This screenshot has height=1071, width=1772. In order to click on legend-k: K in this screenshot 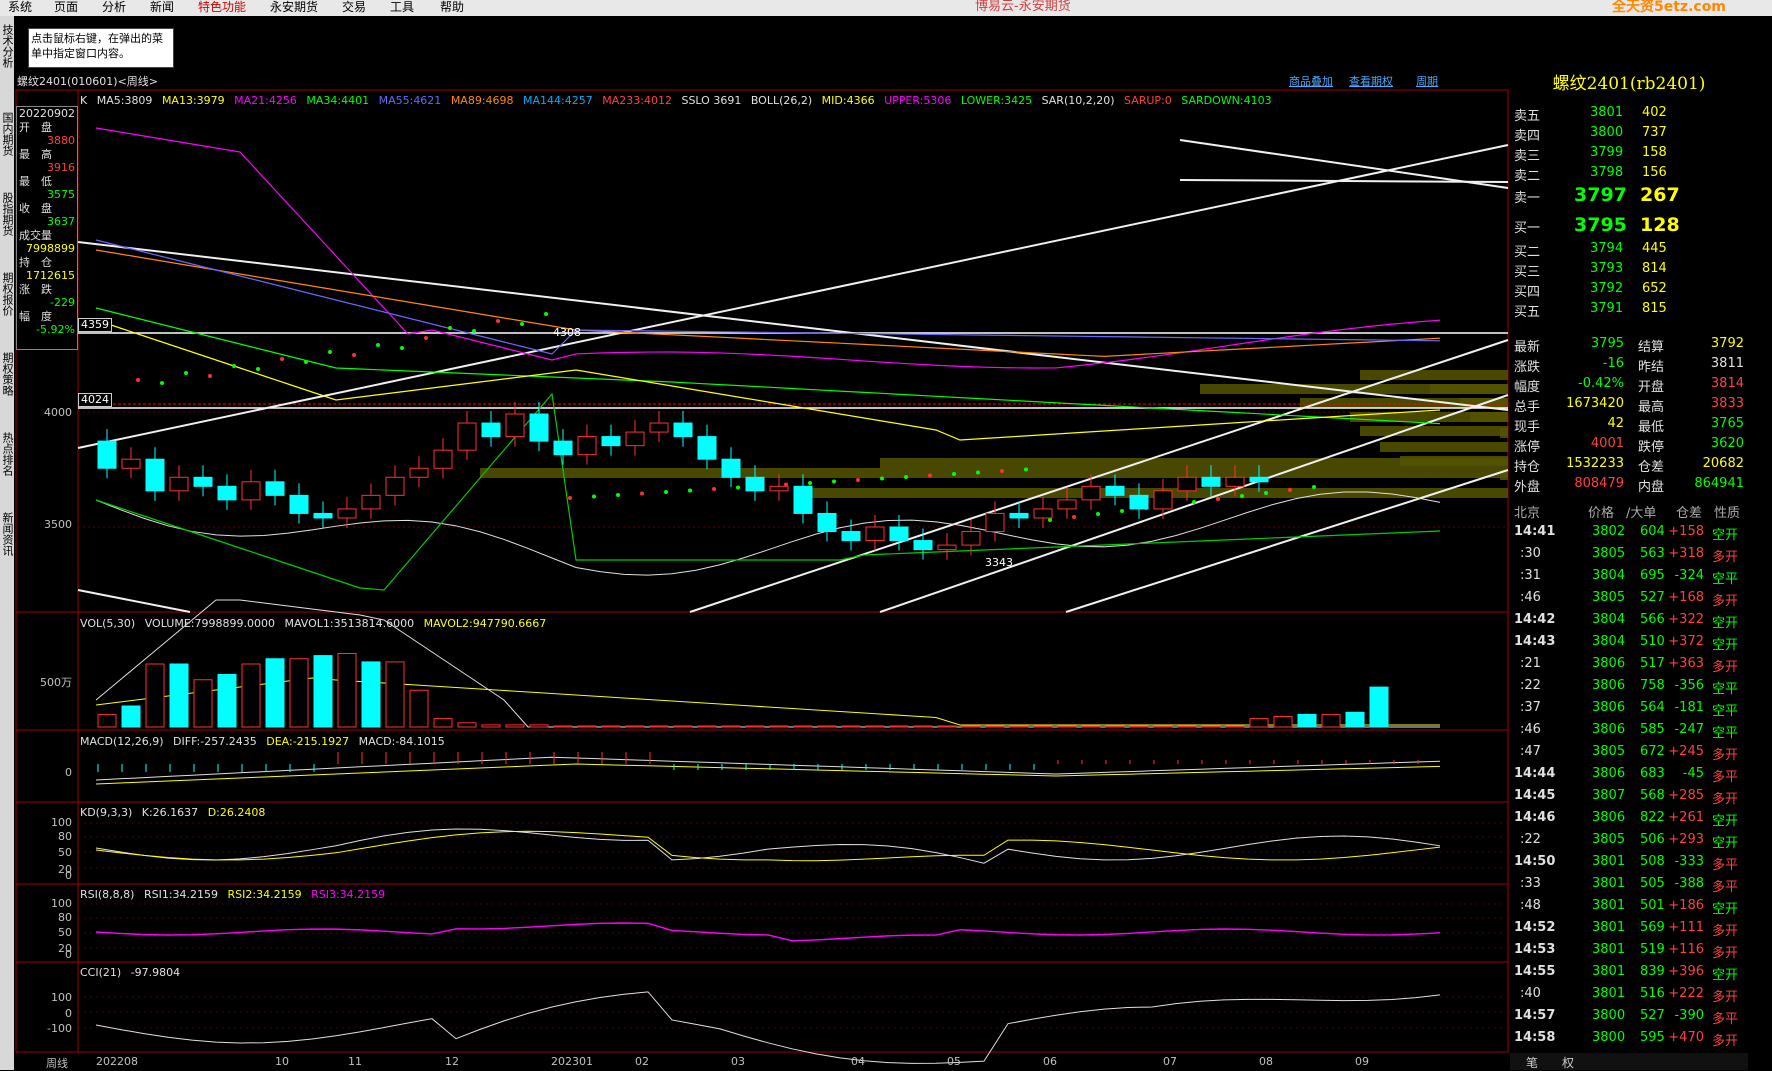, I will do `click(84, 100)`.